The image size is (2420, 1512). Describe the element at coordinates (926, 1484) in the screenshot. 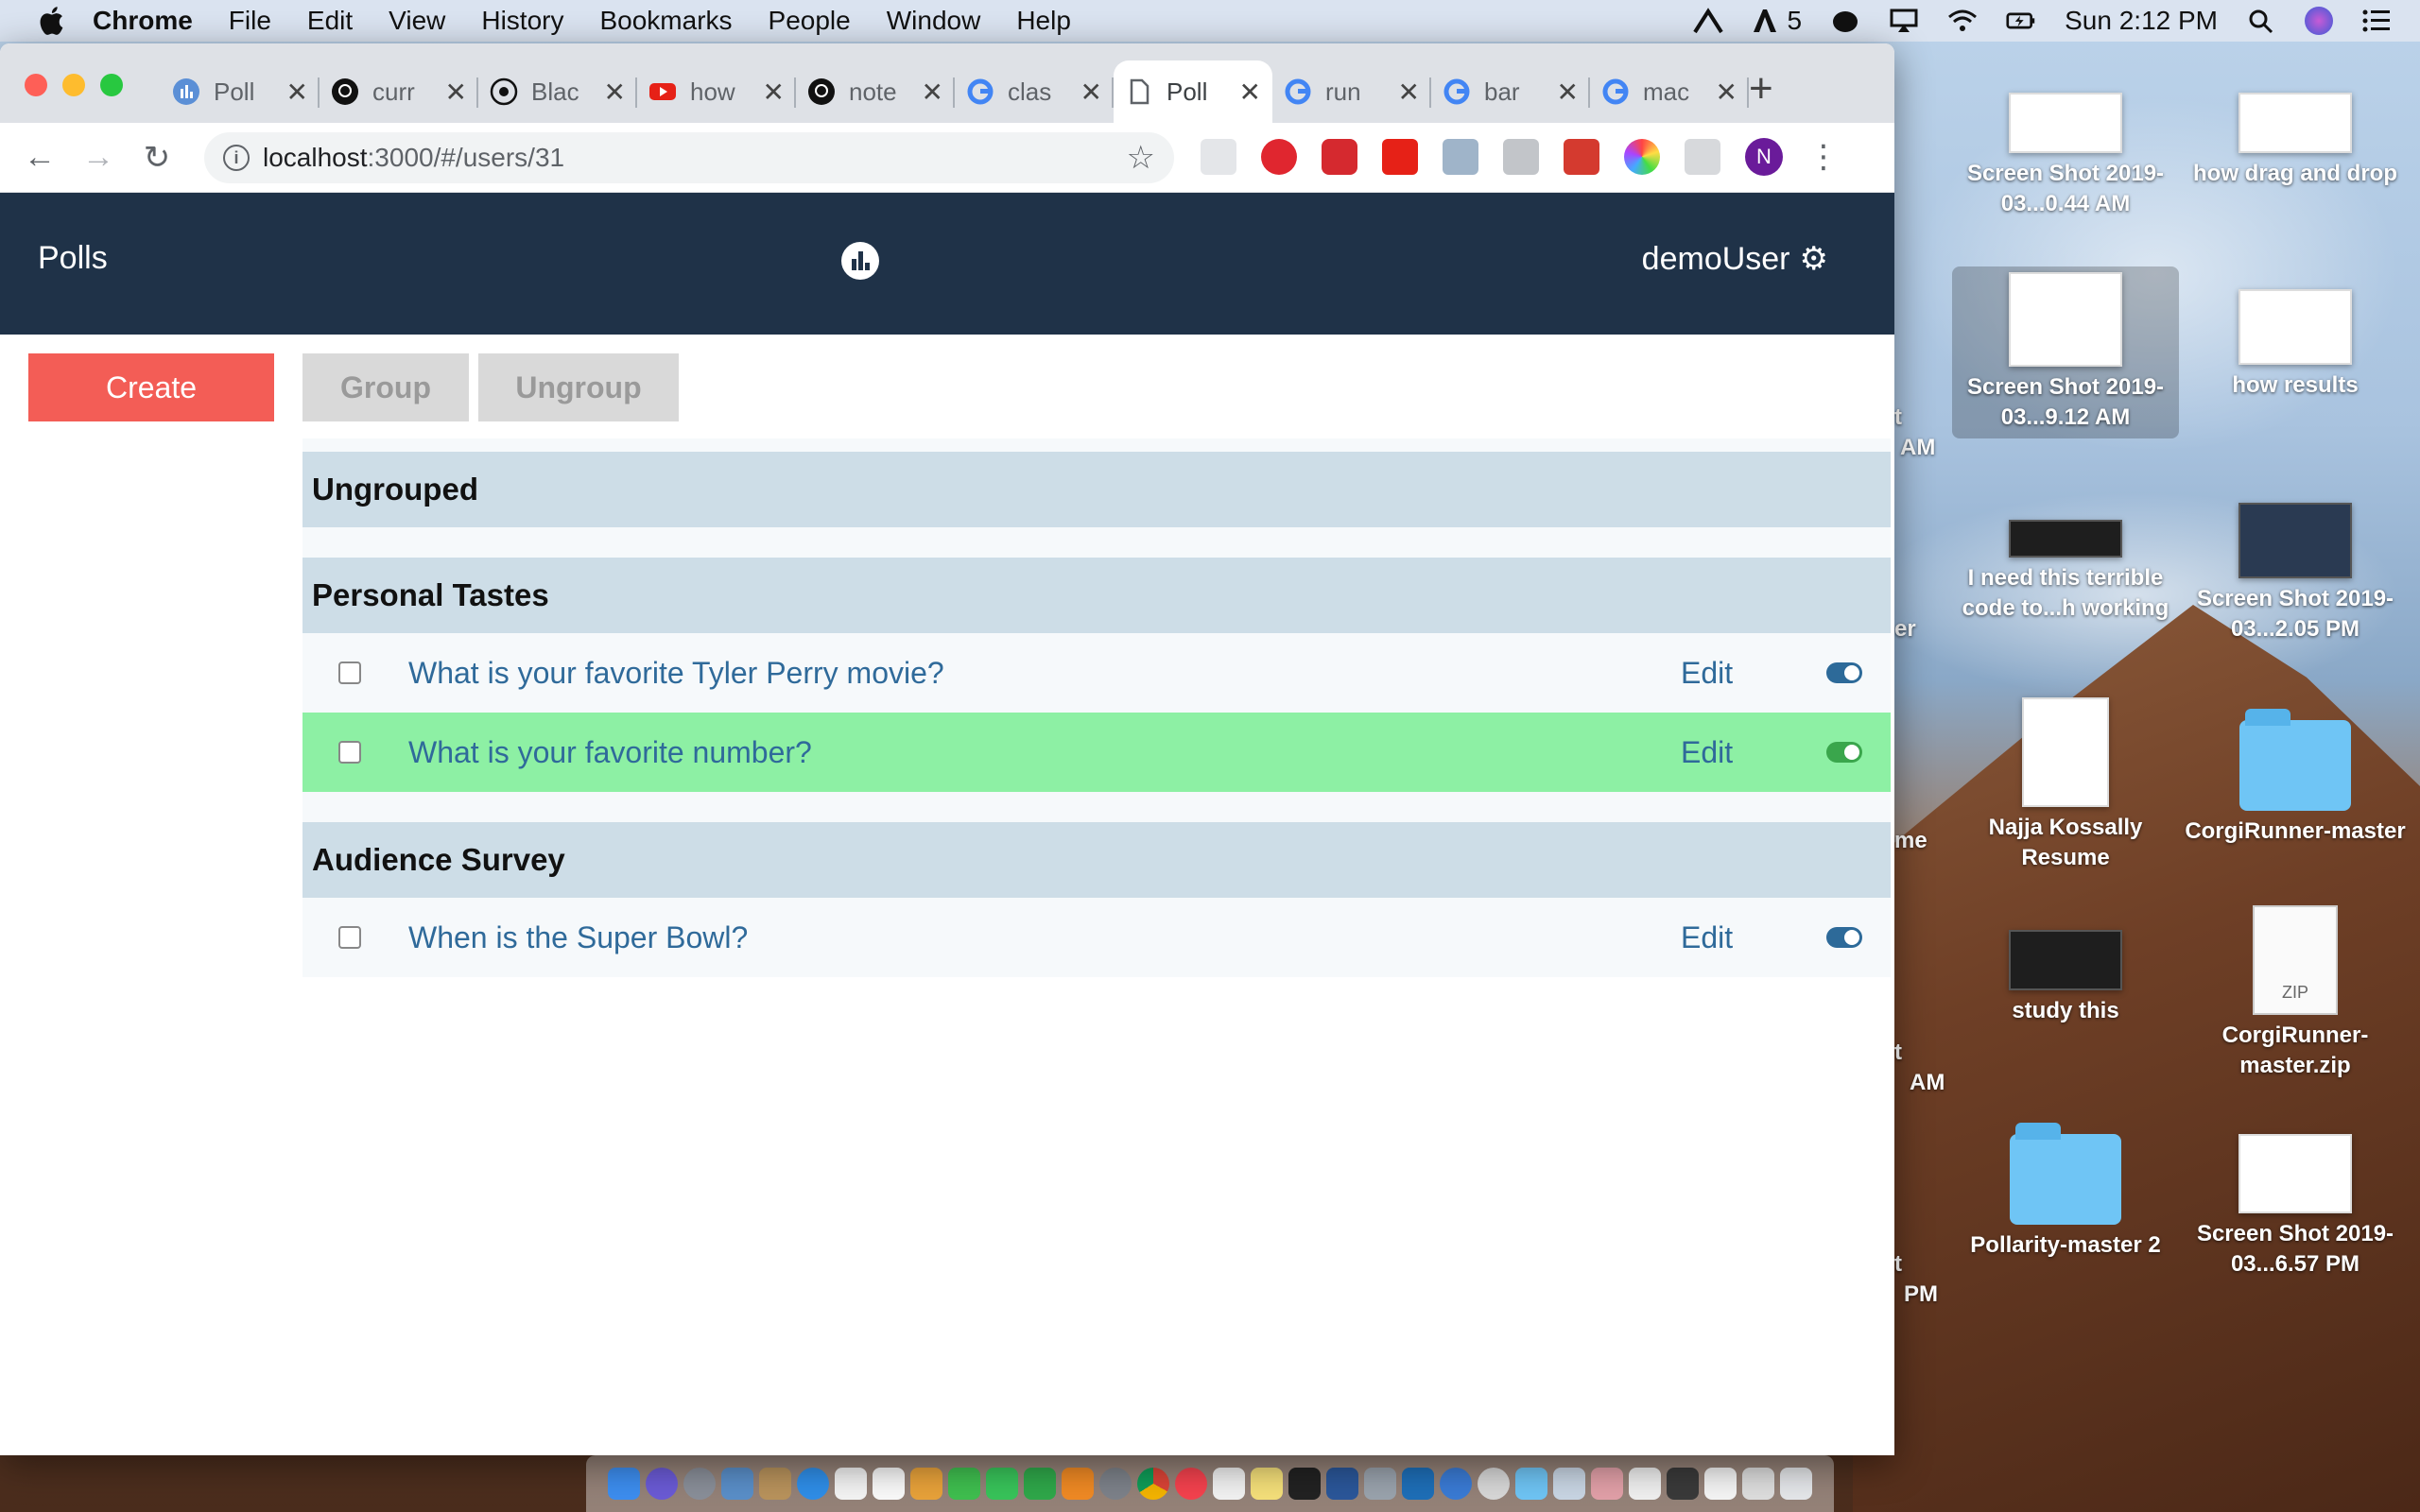

I see `photos-icon` at that location.